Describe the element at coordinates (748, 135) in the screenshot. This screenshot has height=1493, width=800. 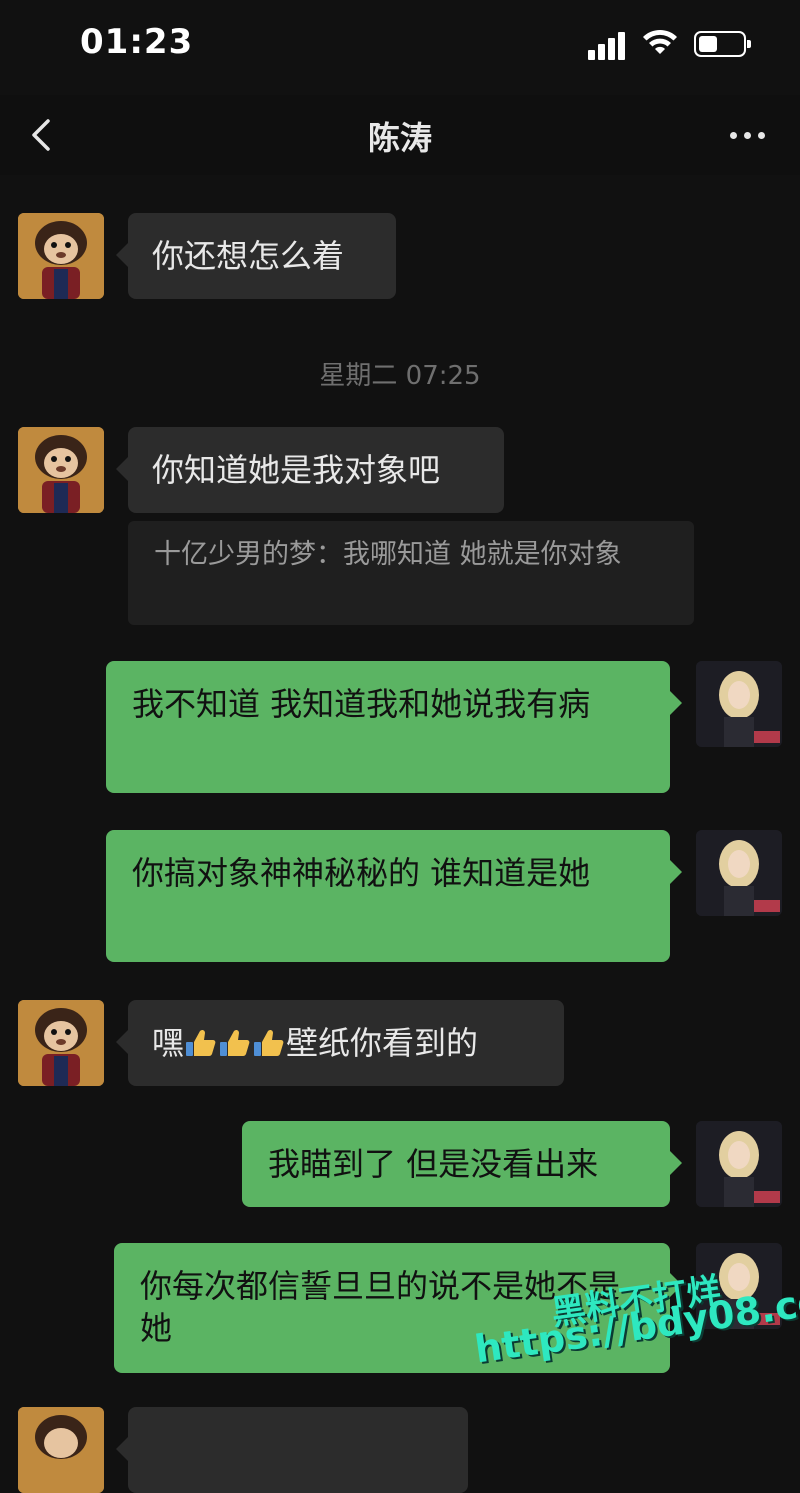
I see `ellipsis-icon` at that location.